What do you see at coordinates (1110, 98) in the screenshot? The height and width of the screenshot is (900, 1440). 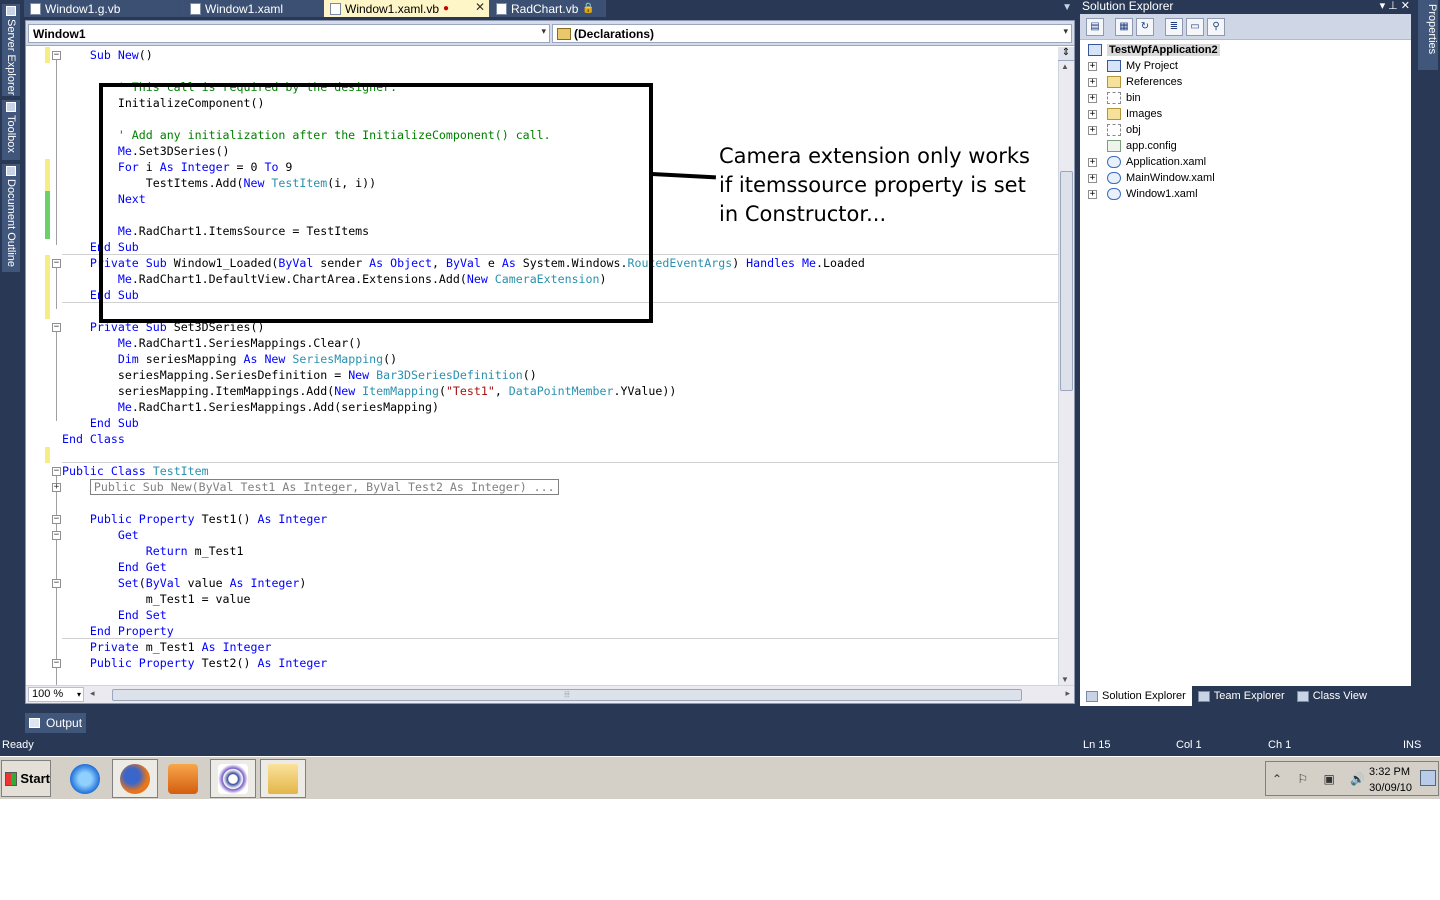 I see `tree-item: + bin` at bounding box center [1110, 98].